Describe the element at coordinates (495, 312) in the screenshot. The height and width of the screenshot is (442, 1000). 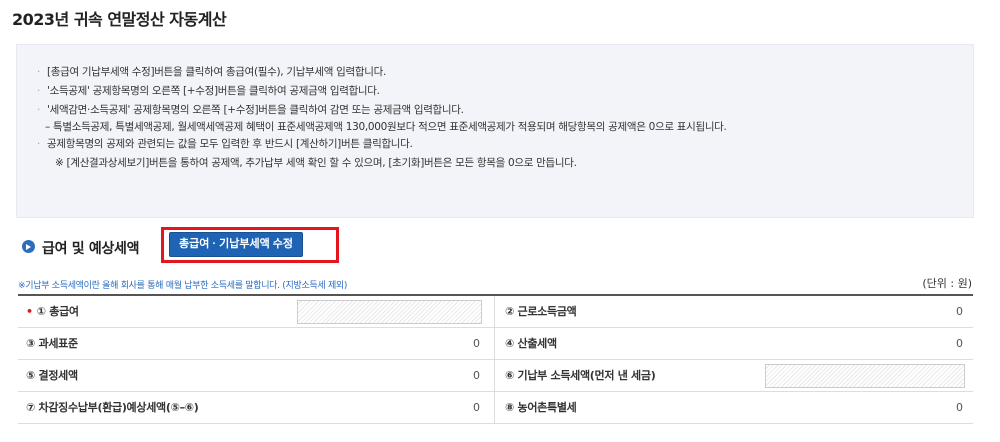
I see `table-row: • ① 총급여 ② 근로소득금액 0` at that location.